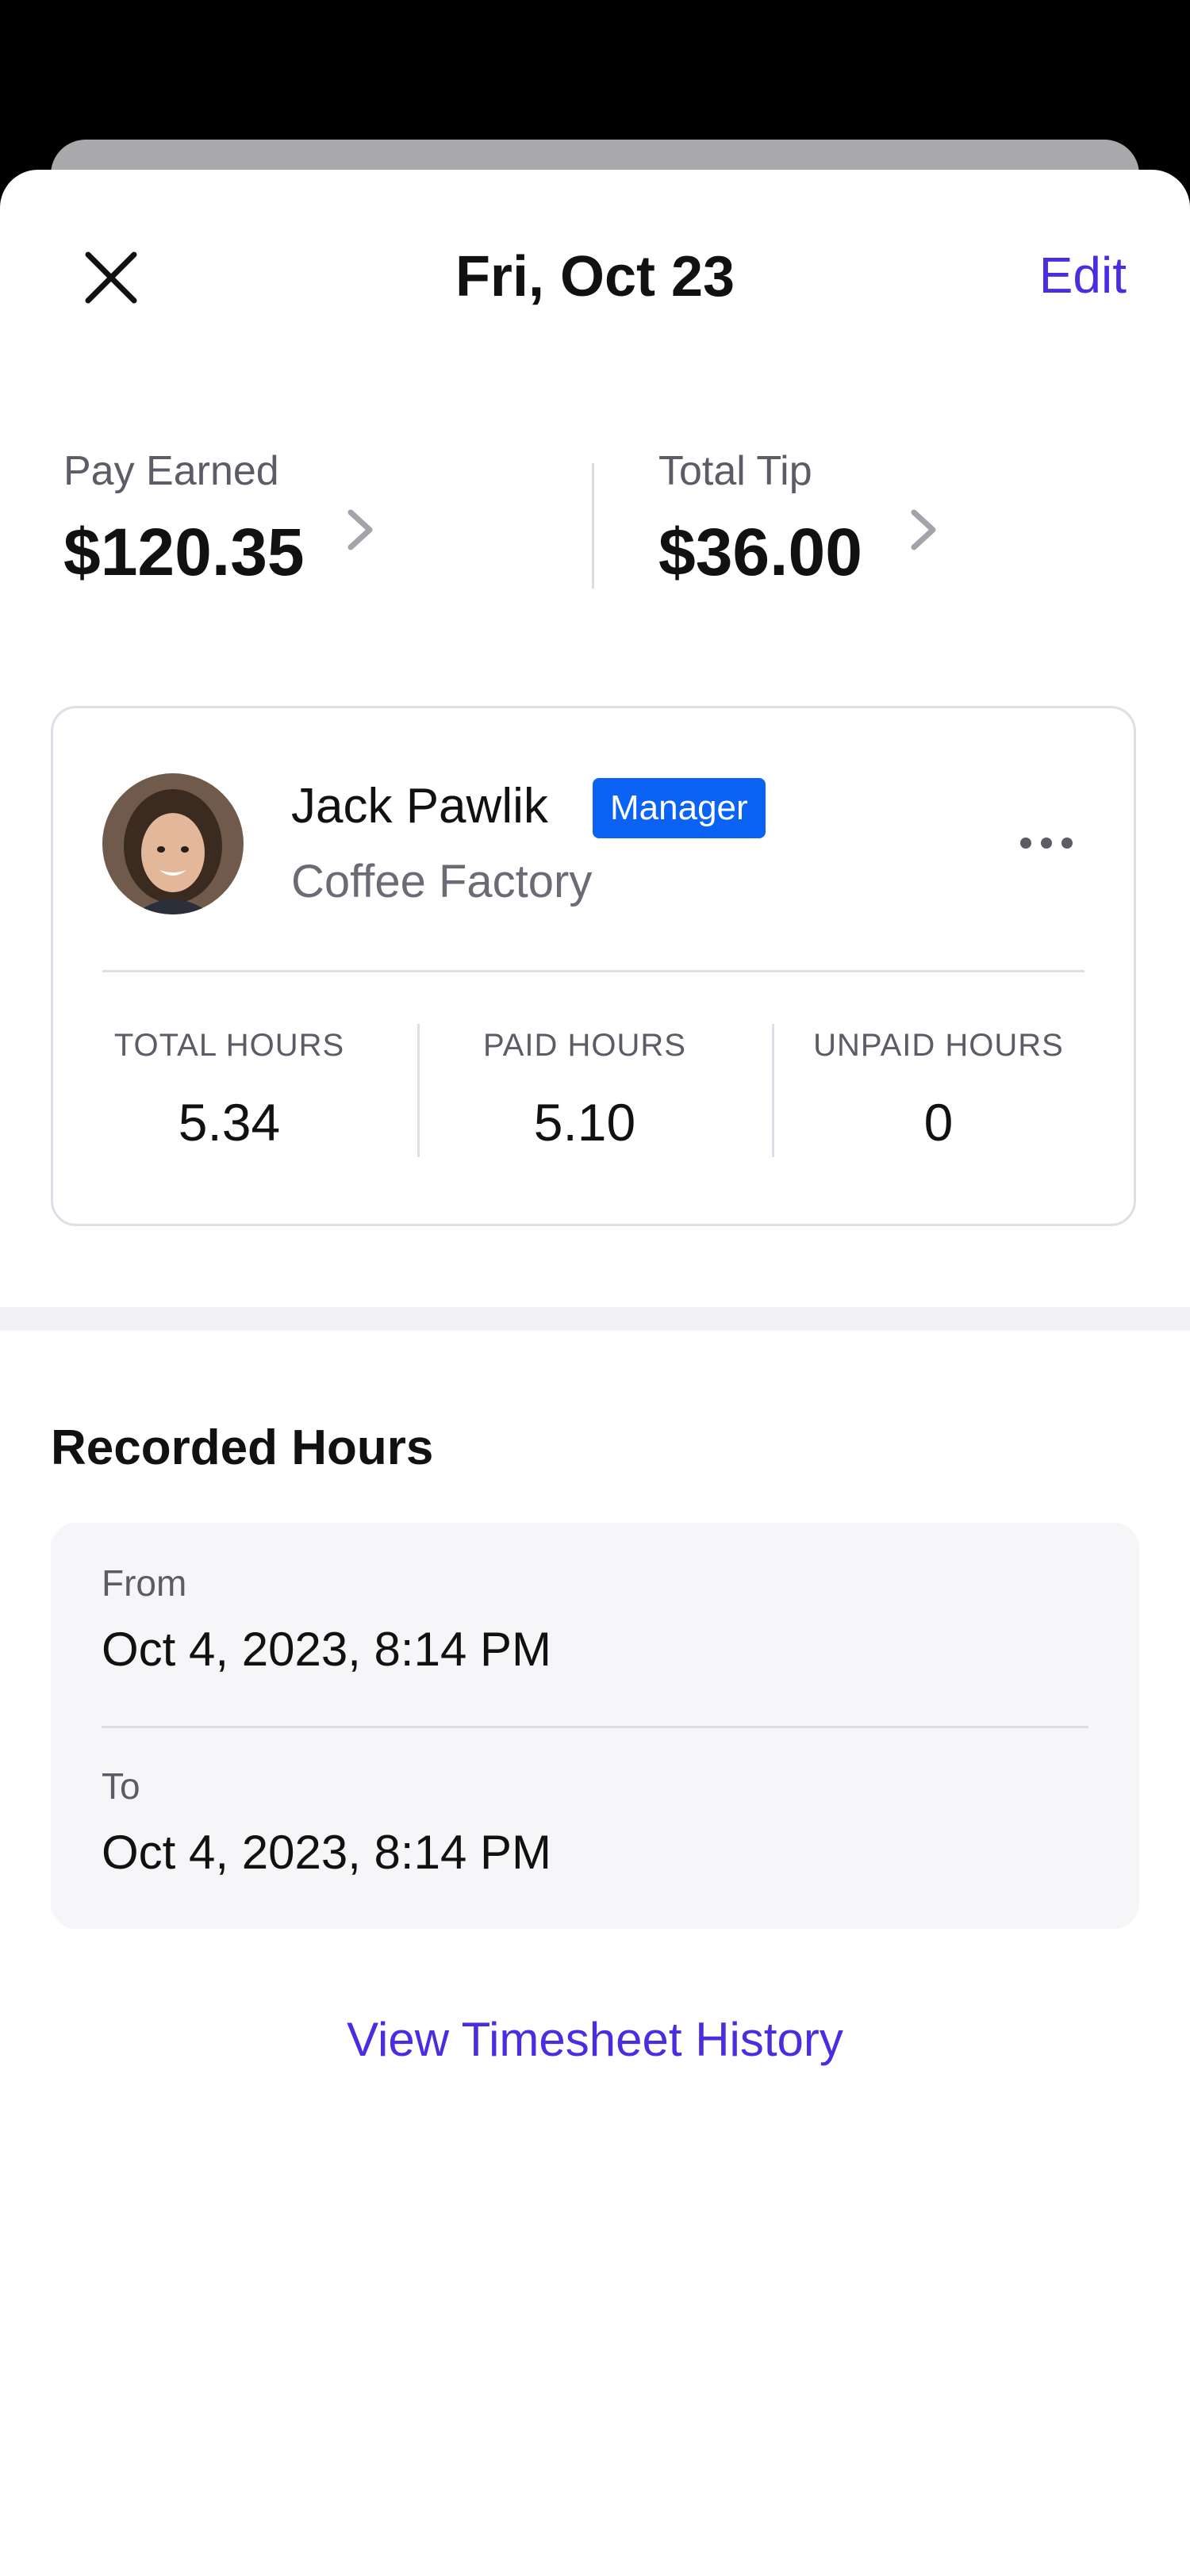 This screenshot has width=1190, height=2576. I want to click on total-tip-summary: Total Tip $36.00, so click(833, 517).